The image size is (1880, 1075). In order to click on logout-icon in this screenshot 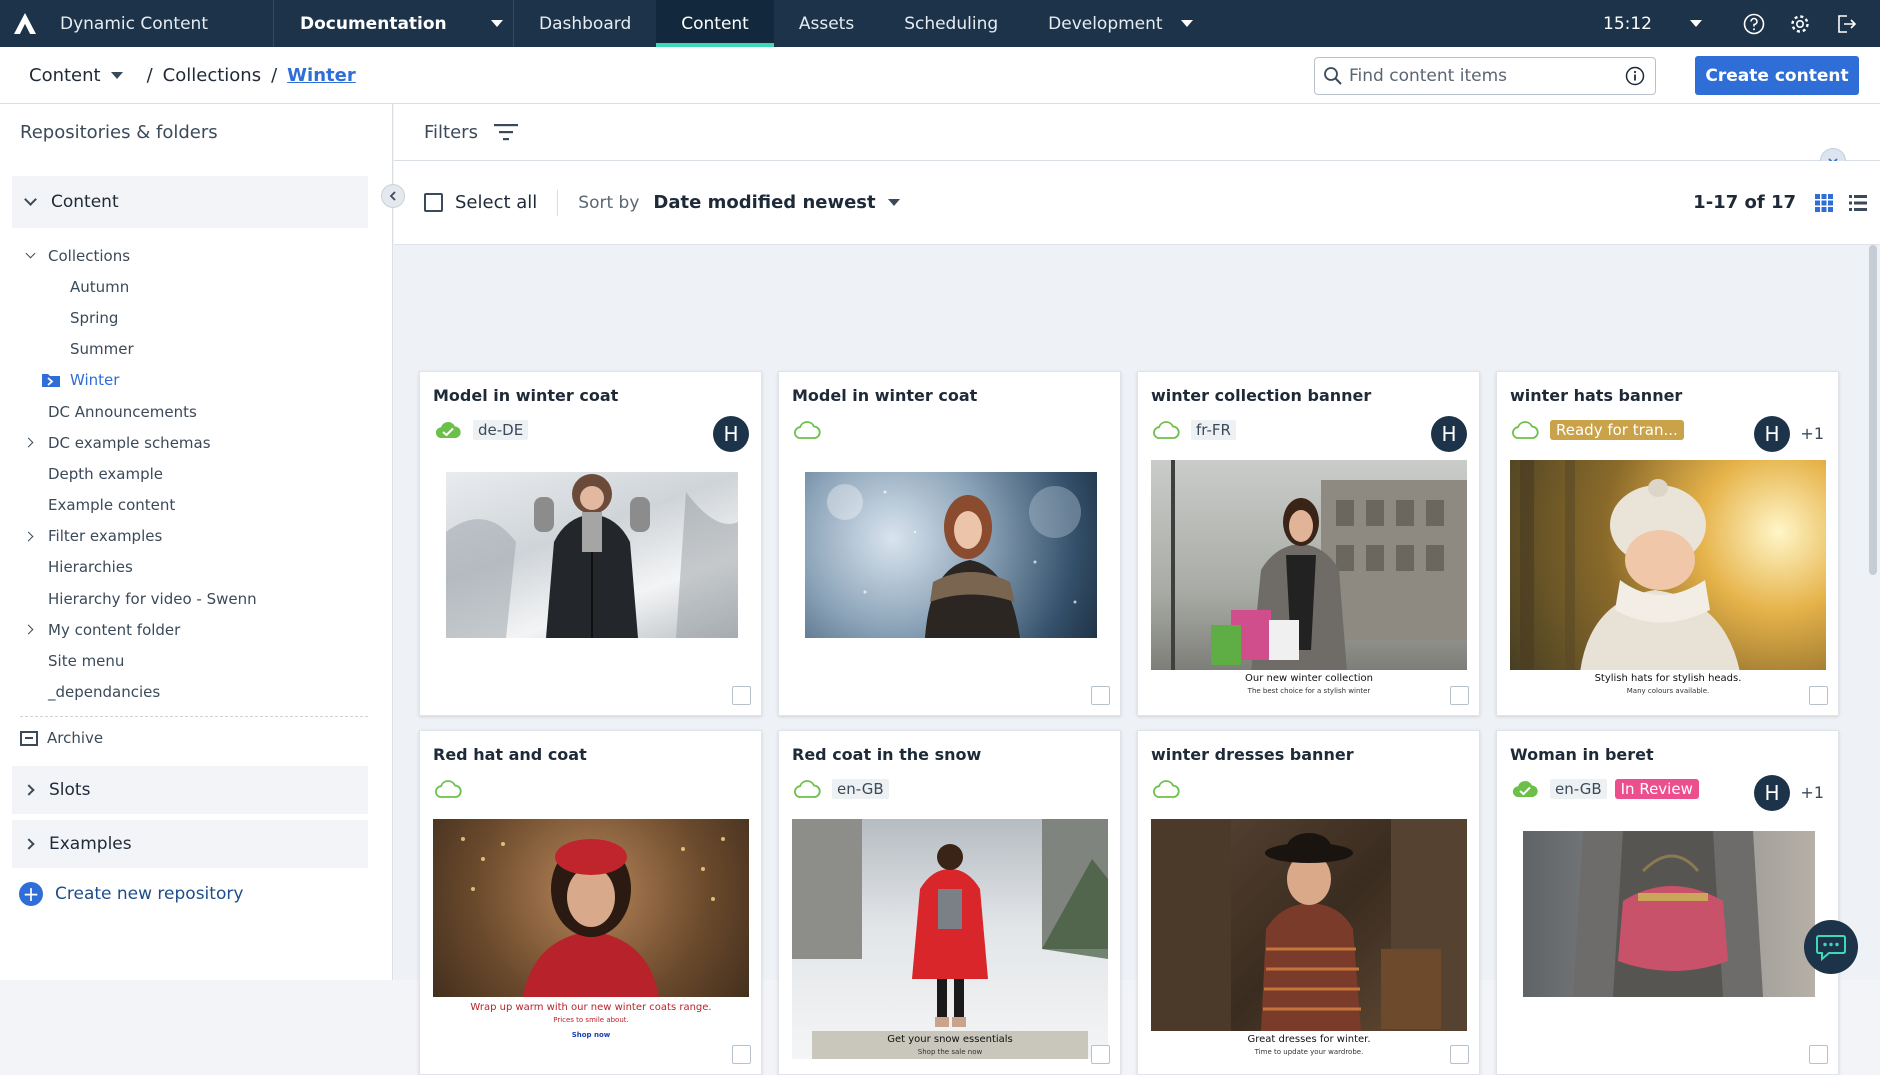, I will do `click(1846, 24)`.